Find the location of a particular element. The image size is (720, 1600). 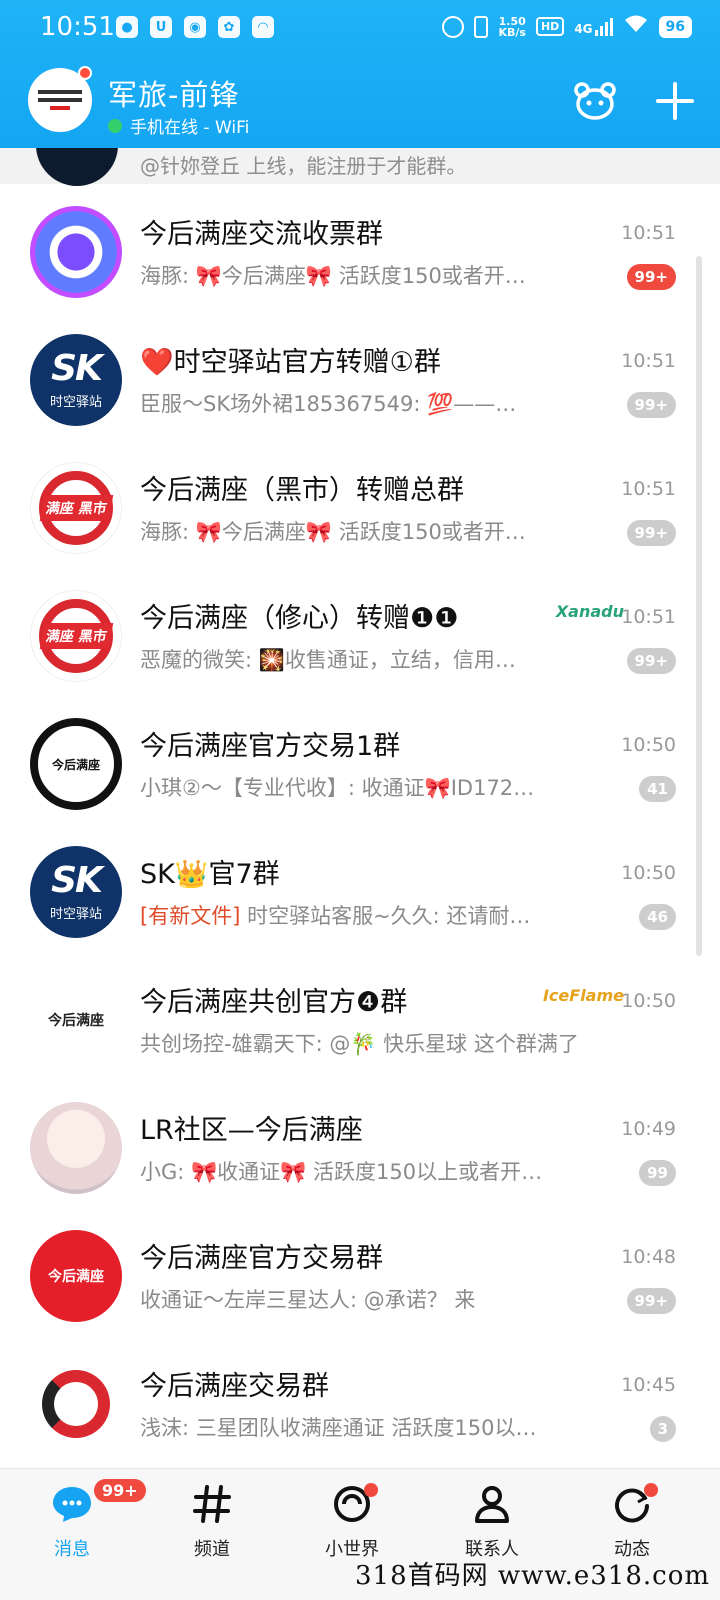

nav-contacts: 联系人 is located at coordinates (492, 1521).